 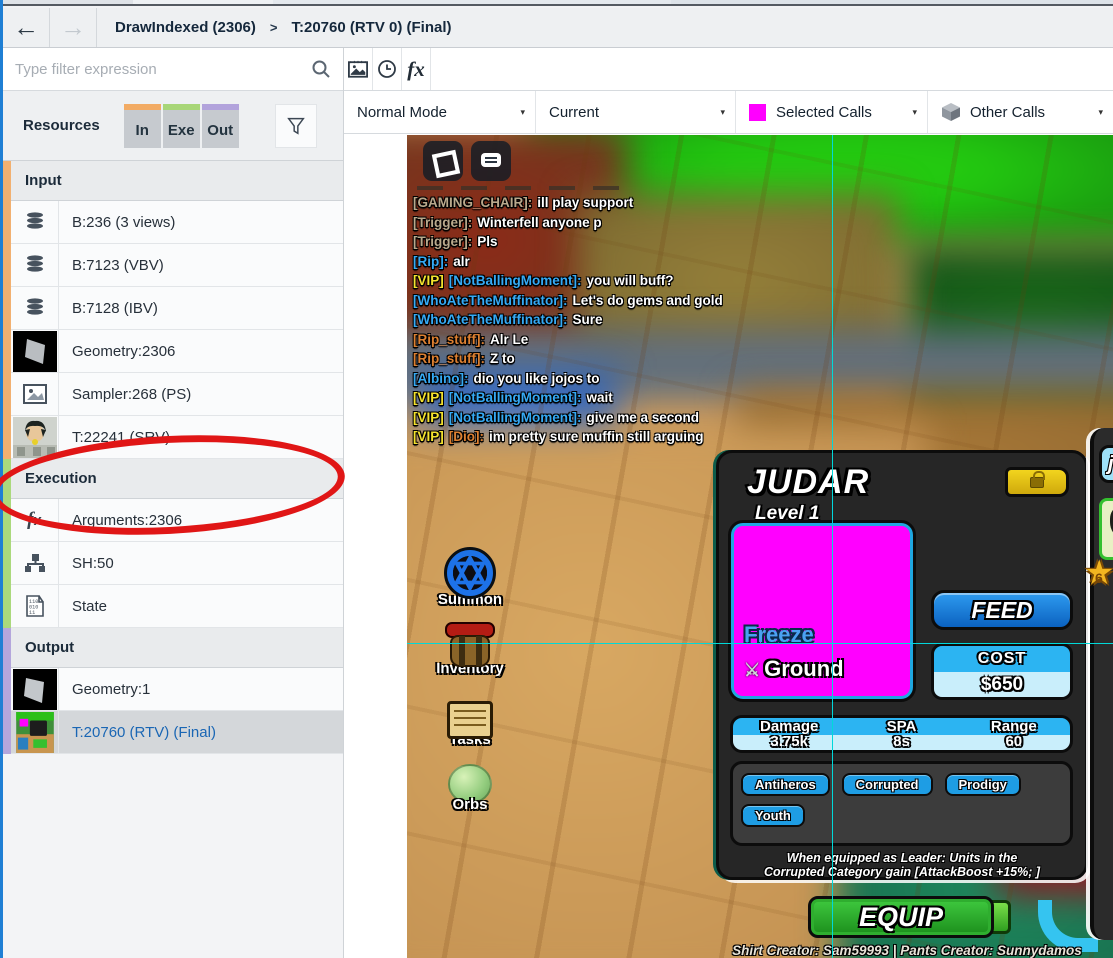 What do you see at coordinates (177, 265) in the screenshot?
I see `resource-row-b7123: B:7123 (VBV)` at bounding box center [177, 265].